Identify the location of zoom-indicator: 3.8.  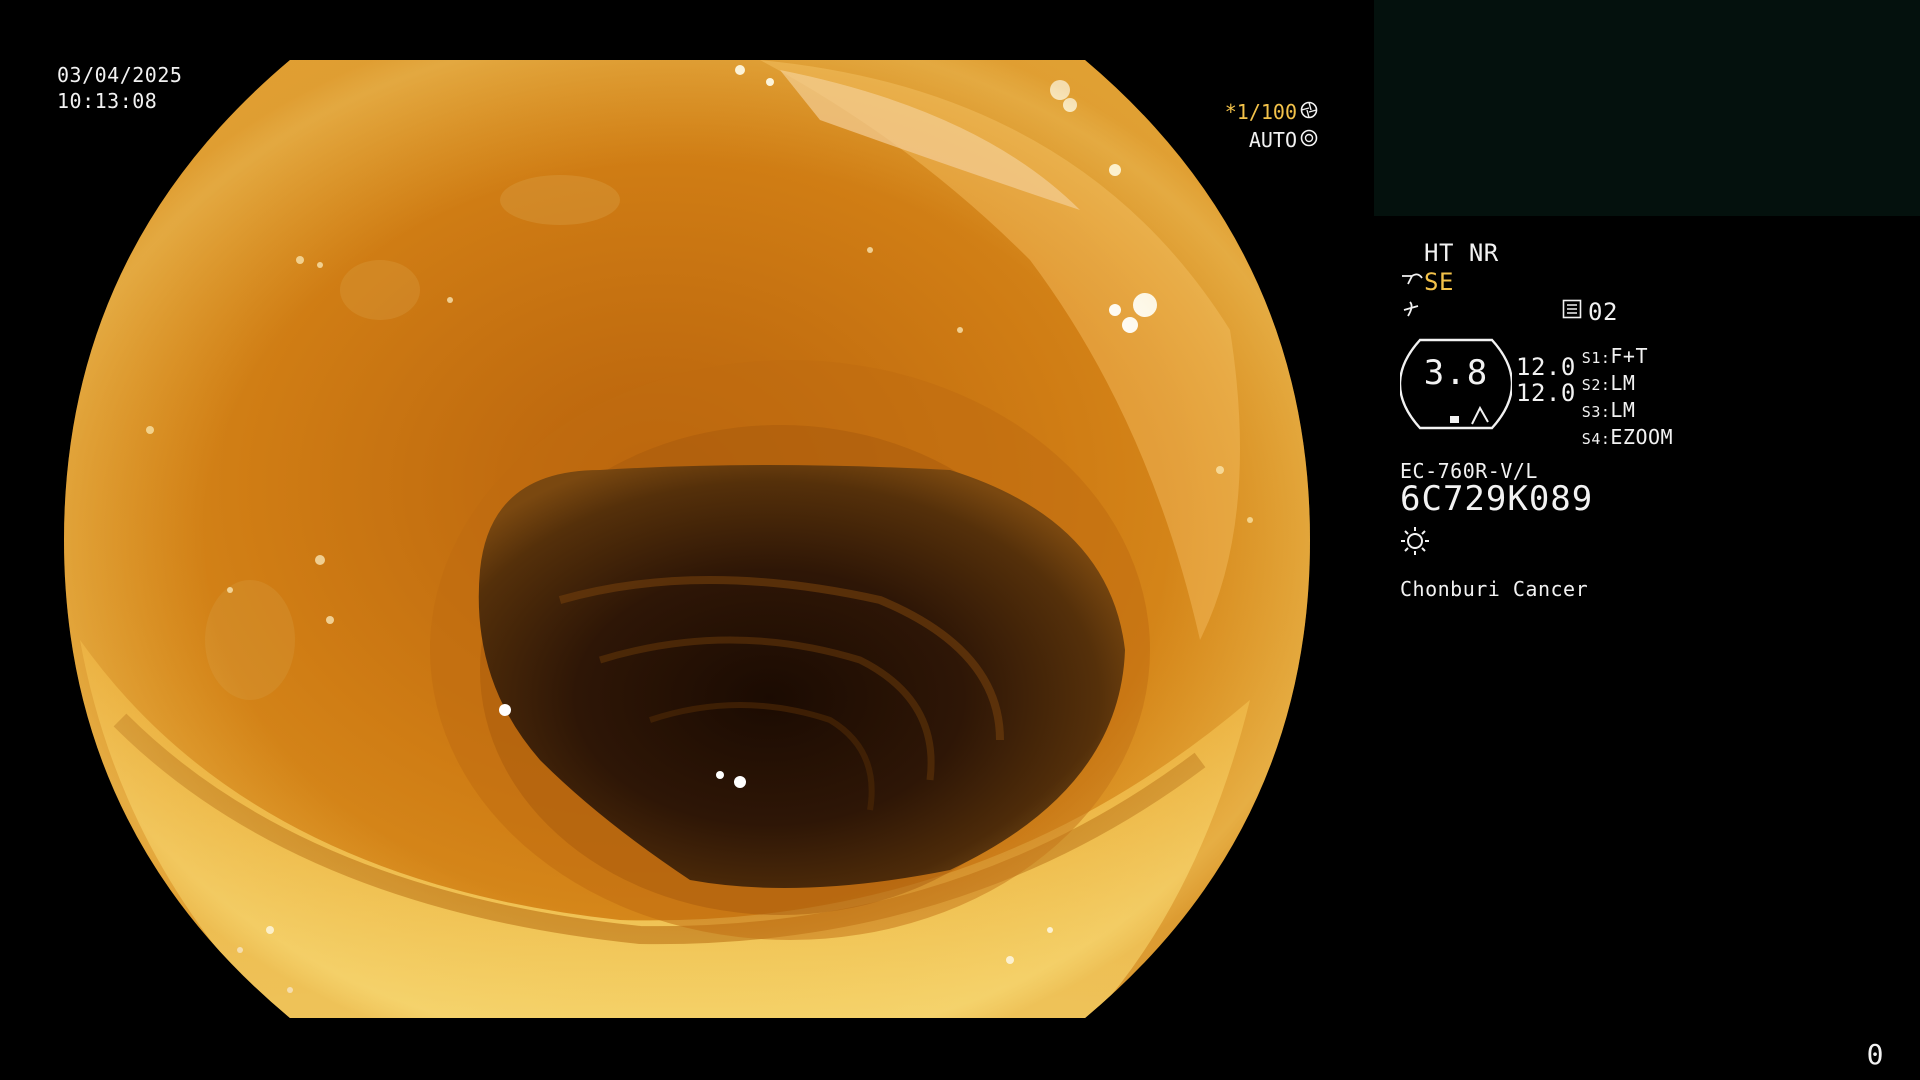
(1456, 384).